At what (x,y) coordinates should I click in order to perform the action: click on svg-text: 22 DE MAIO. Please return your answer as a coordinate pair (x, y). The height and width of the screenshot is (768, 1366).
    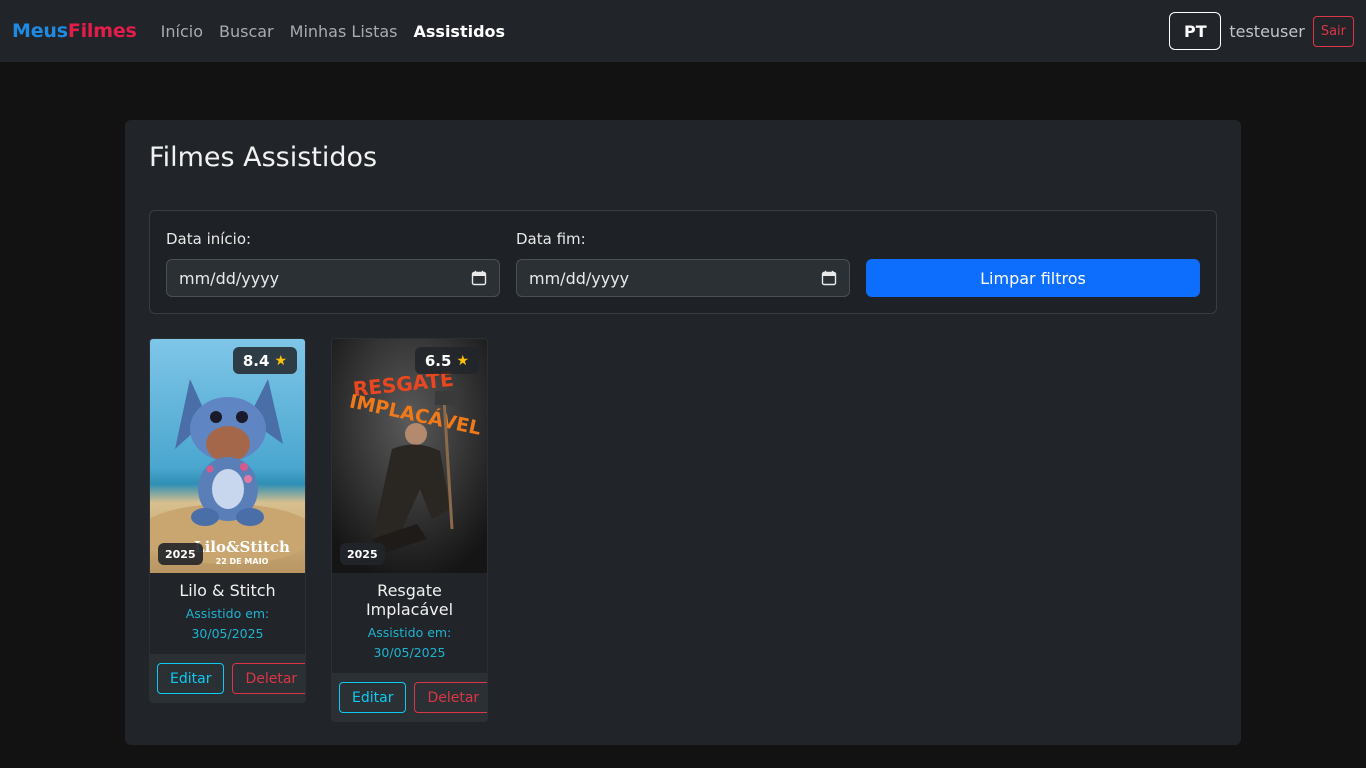
    Looking at the image, I should click on (242, 561).